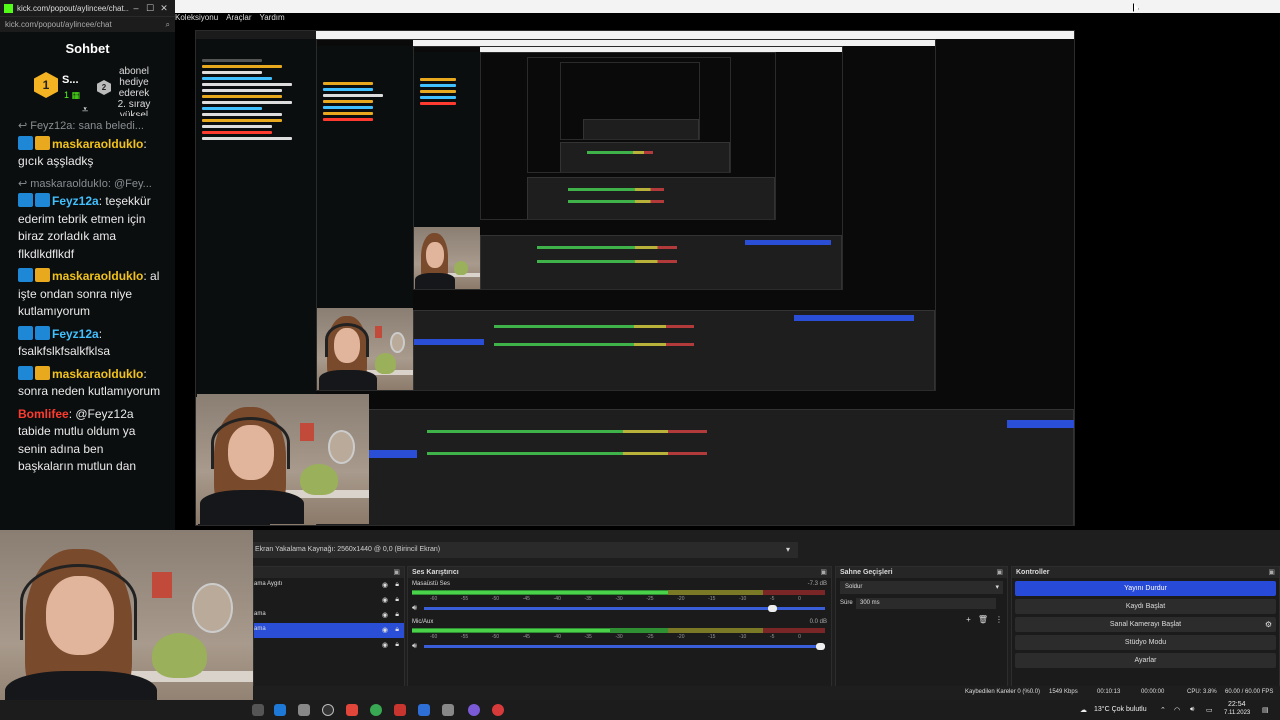 The width and height of the screenshot is (1280, 720). Describe the element at coordinates (1237, 713) in the screenshot. I see `clock-date: 7.11.2023` at that location.